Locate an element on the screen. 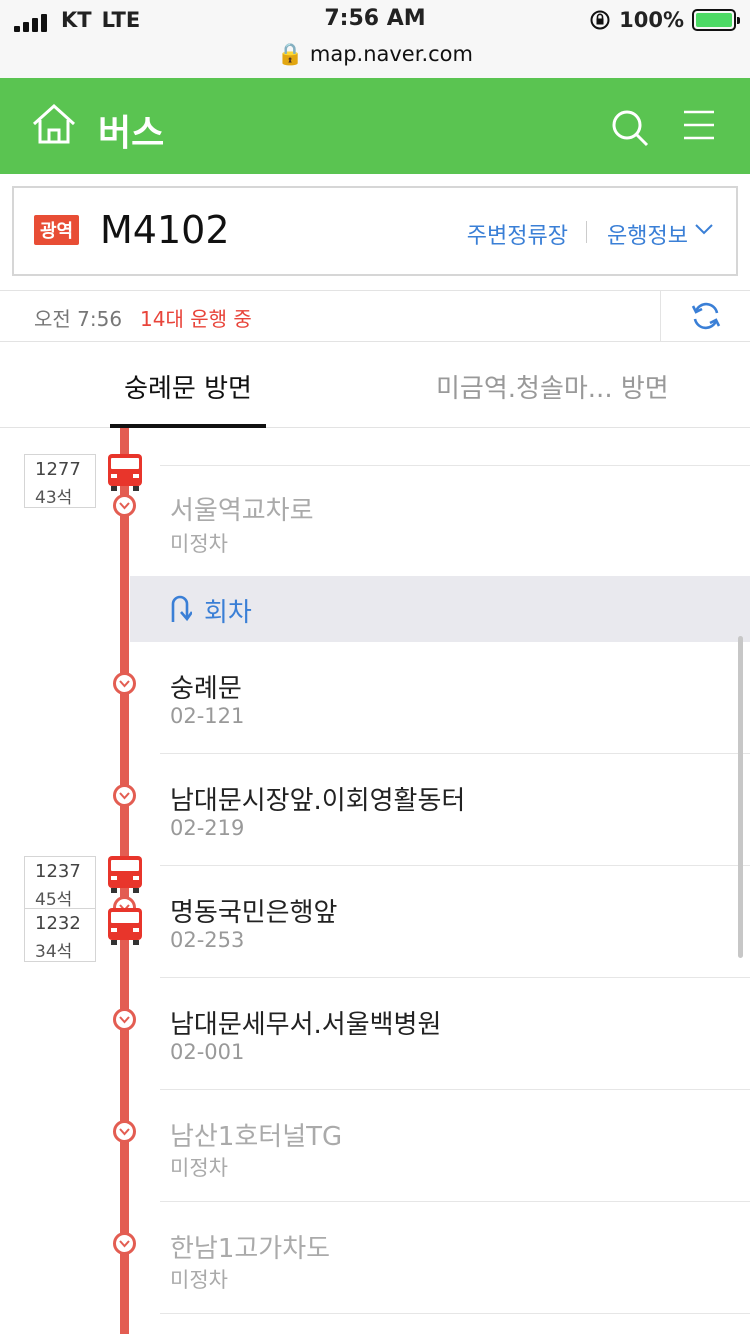  app-header: 버스 is located at coordinates (375, 126).